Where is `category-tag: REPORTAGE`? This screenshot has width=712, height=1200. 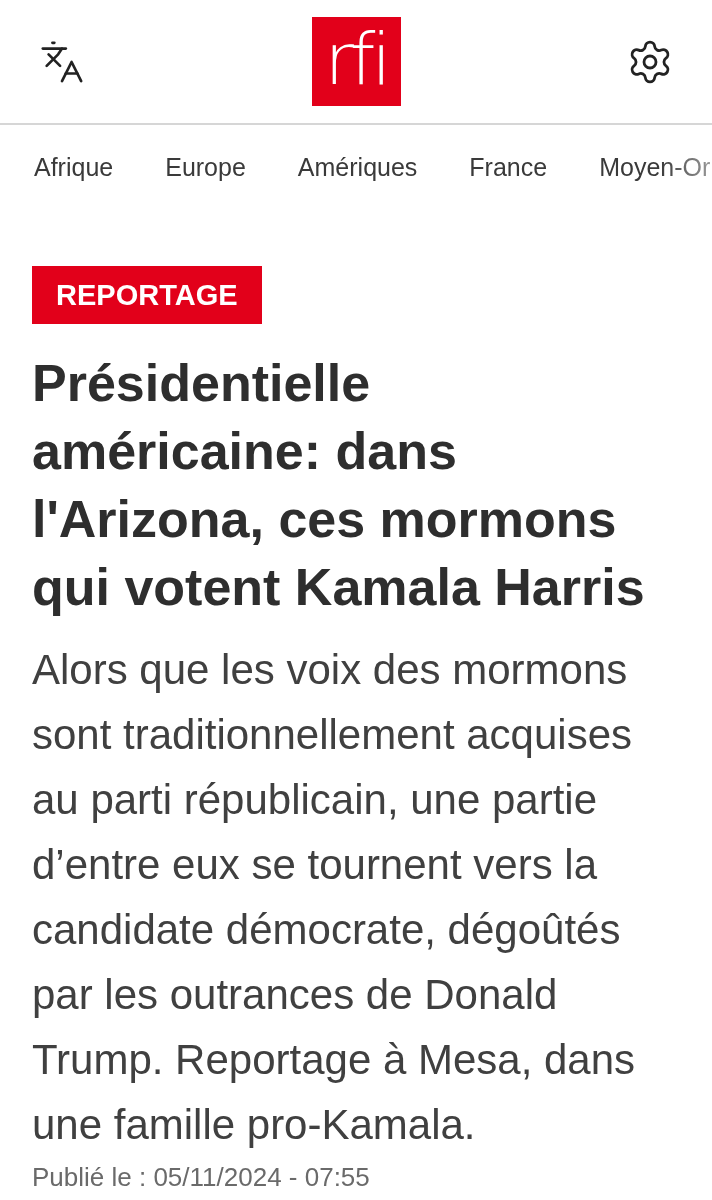
category-tag: REPORTAGE is located at coordinates (147, 295).